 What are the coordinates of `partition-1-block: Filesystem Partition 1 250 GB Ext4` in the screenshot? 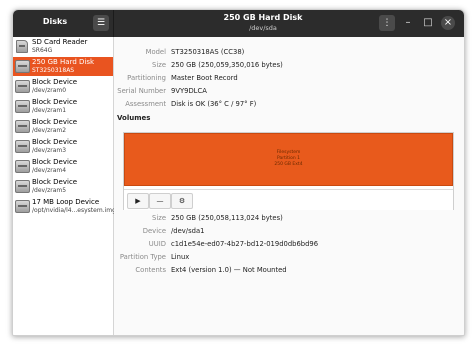 It's located at (288, 159).